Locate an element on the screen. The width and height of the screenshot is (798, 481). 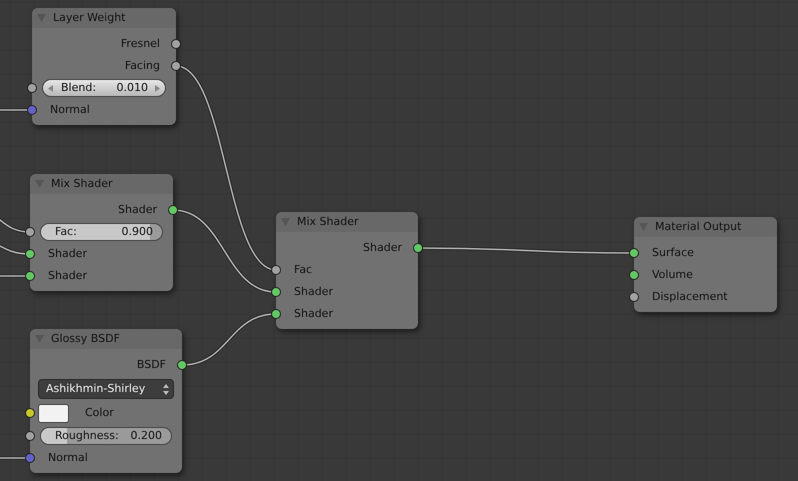
node-header: Material Output is located at coordinates (705, 227).